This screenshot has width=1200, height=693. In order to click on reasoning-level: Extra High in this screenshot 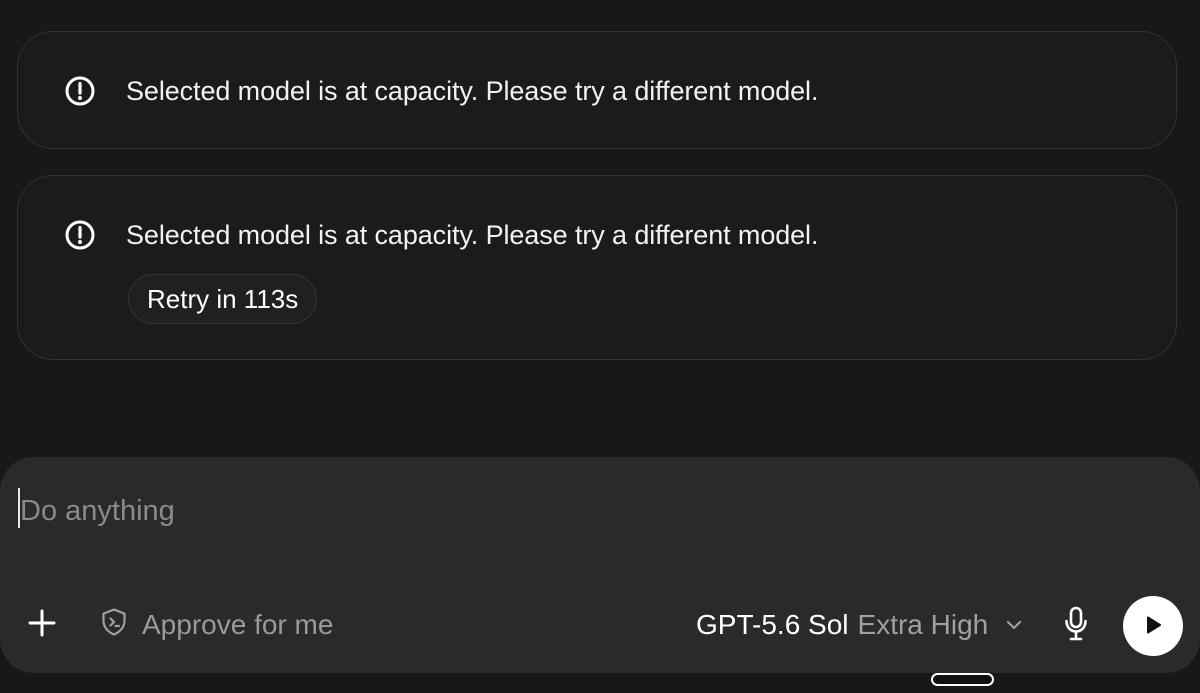, I will do `click(923, 624)`.